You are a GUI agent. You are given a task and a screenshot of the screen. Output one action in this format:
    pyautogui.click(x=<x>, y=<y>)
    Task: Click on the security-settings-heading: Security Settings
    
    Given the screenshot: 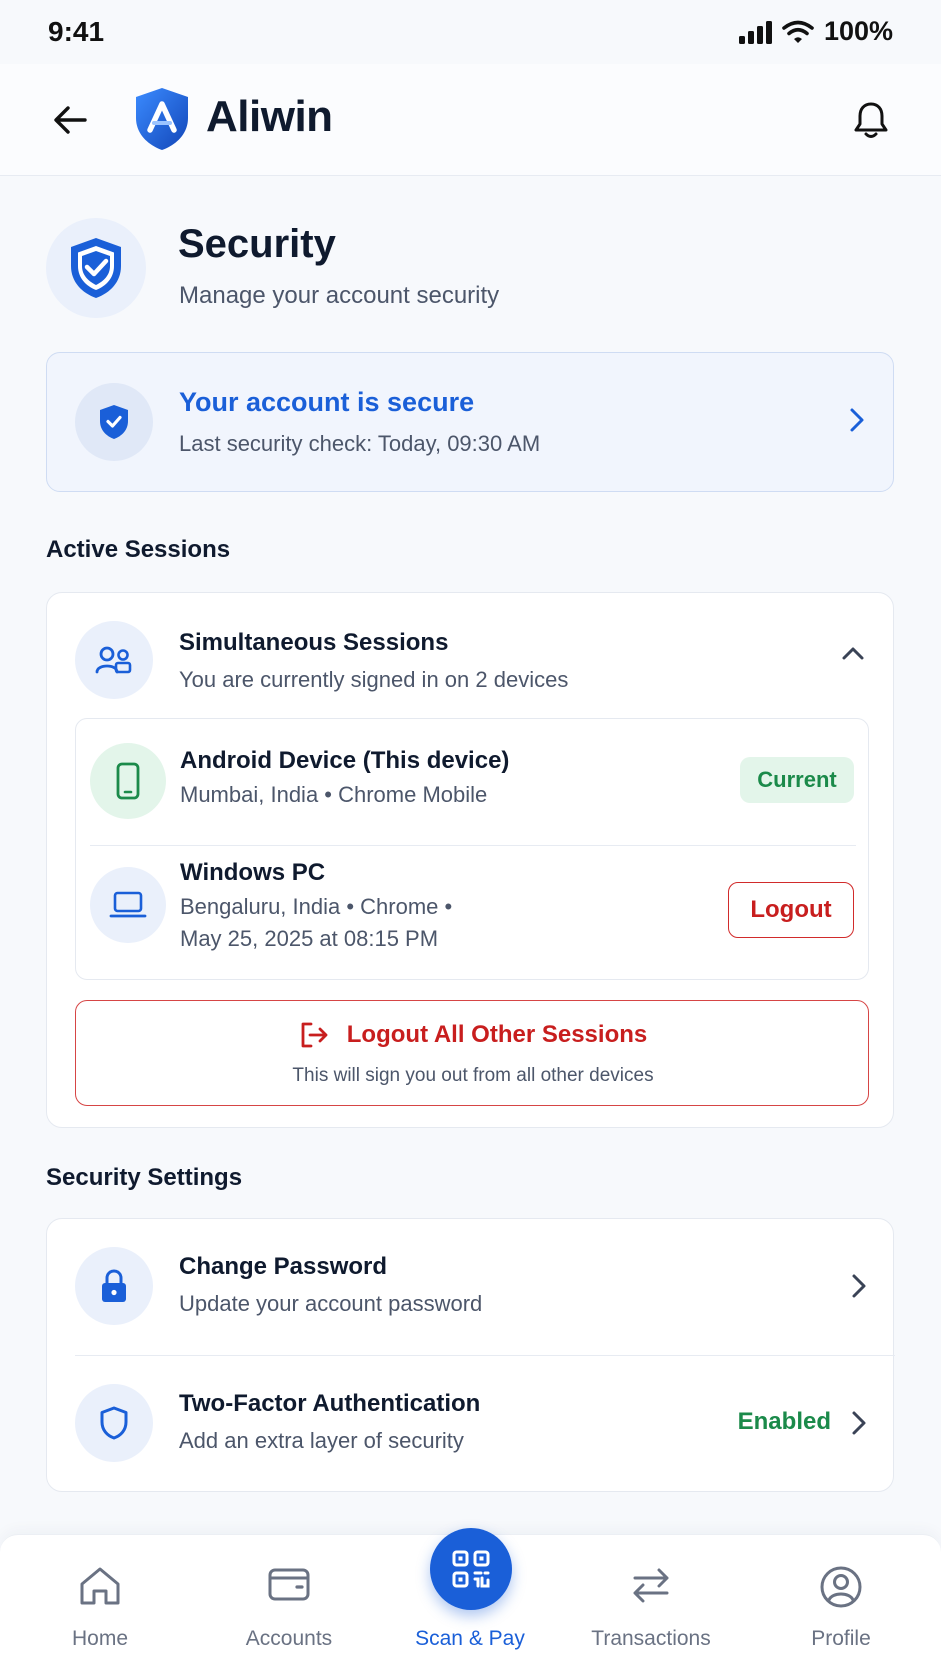 What is the action you would take?
    pyautogui.click(x=144, y=1177)
    